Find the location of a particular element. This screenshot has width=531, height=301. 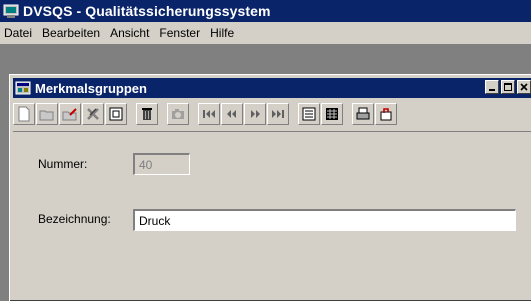

first-record-button is located at coordinates (209, 114).